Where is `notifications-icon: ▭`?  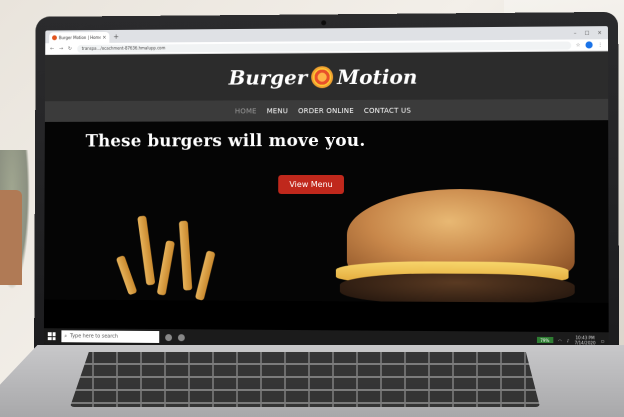 notifications-icon: ▭ is located at coordinates (603, 340).